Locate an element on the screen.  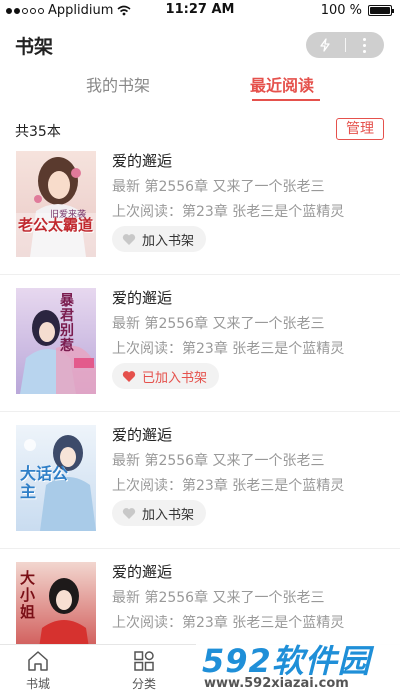
lightning-icon is located at coordinates (325, 45).